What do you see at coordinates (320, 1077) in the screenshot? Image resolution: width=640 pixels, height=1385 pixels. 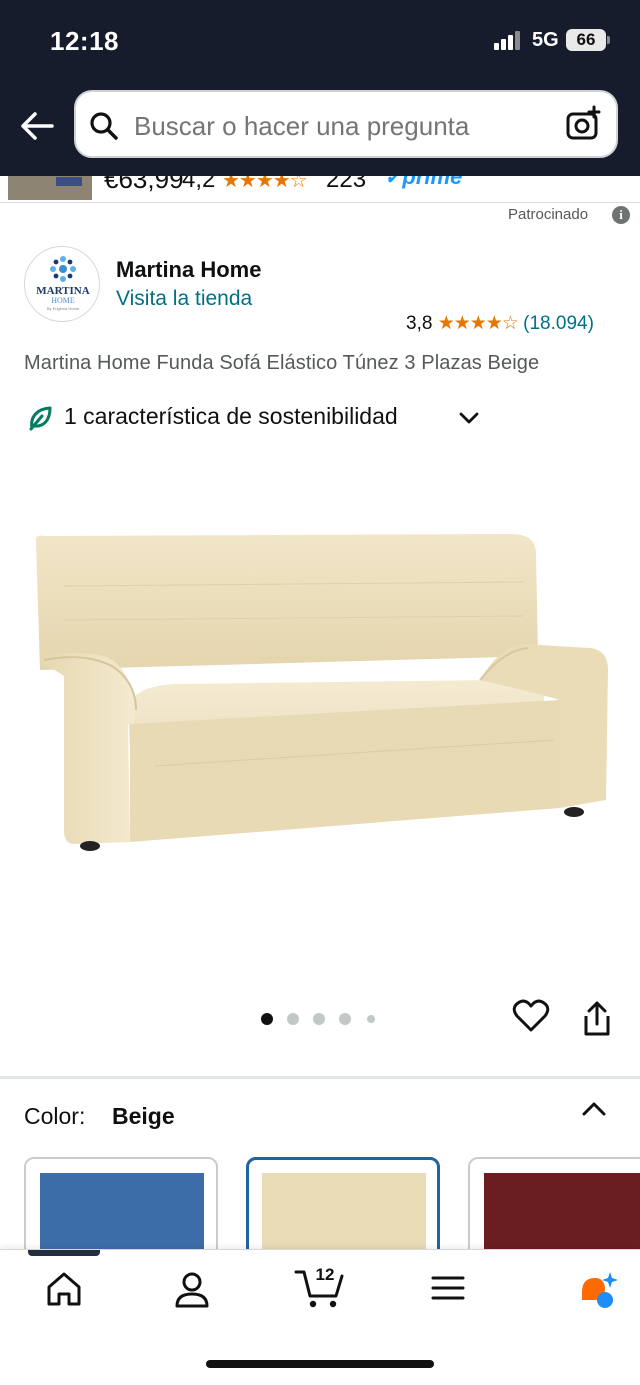 I see `section-divider` at bounding box center [320, 1077].